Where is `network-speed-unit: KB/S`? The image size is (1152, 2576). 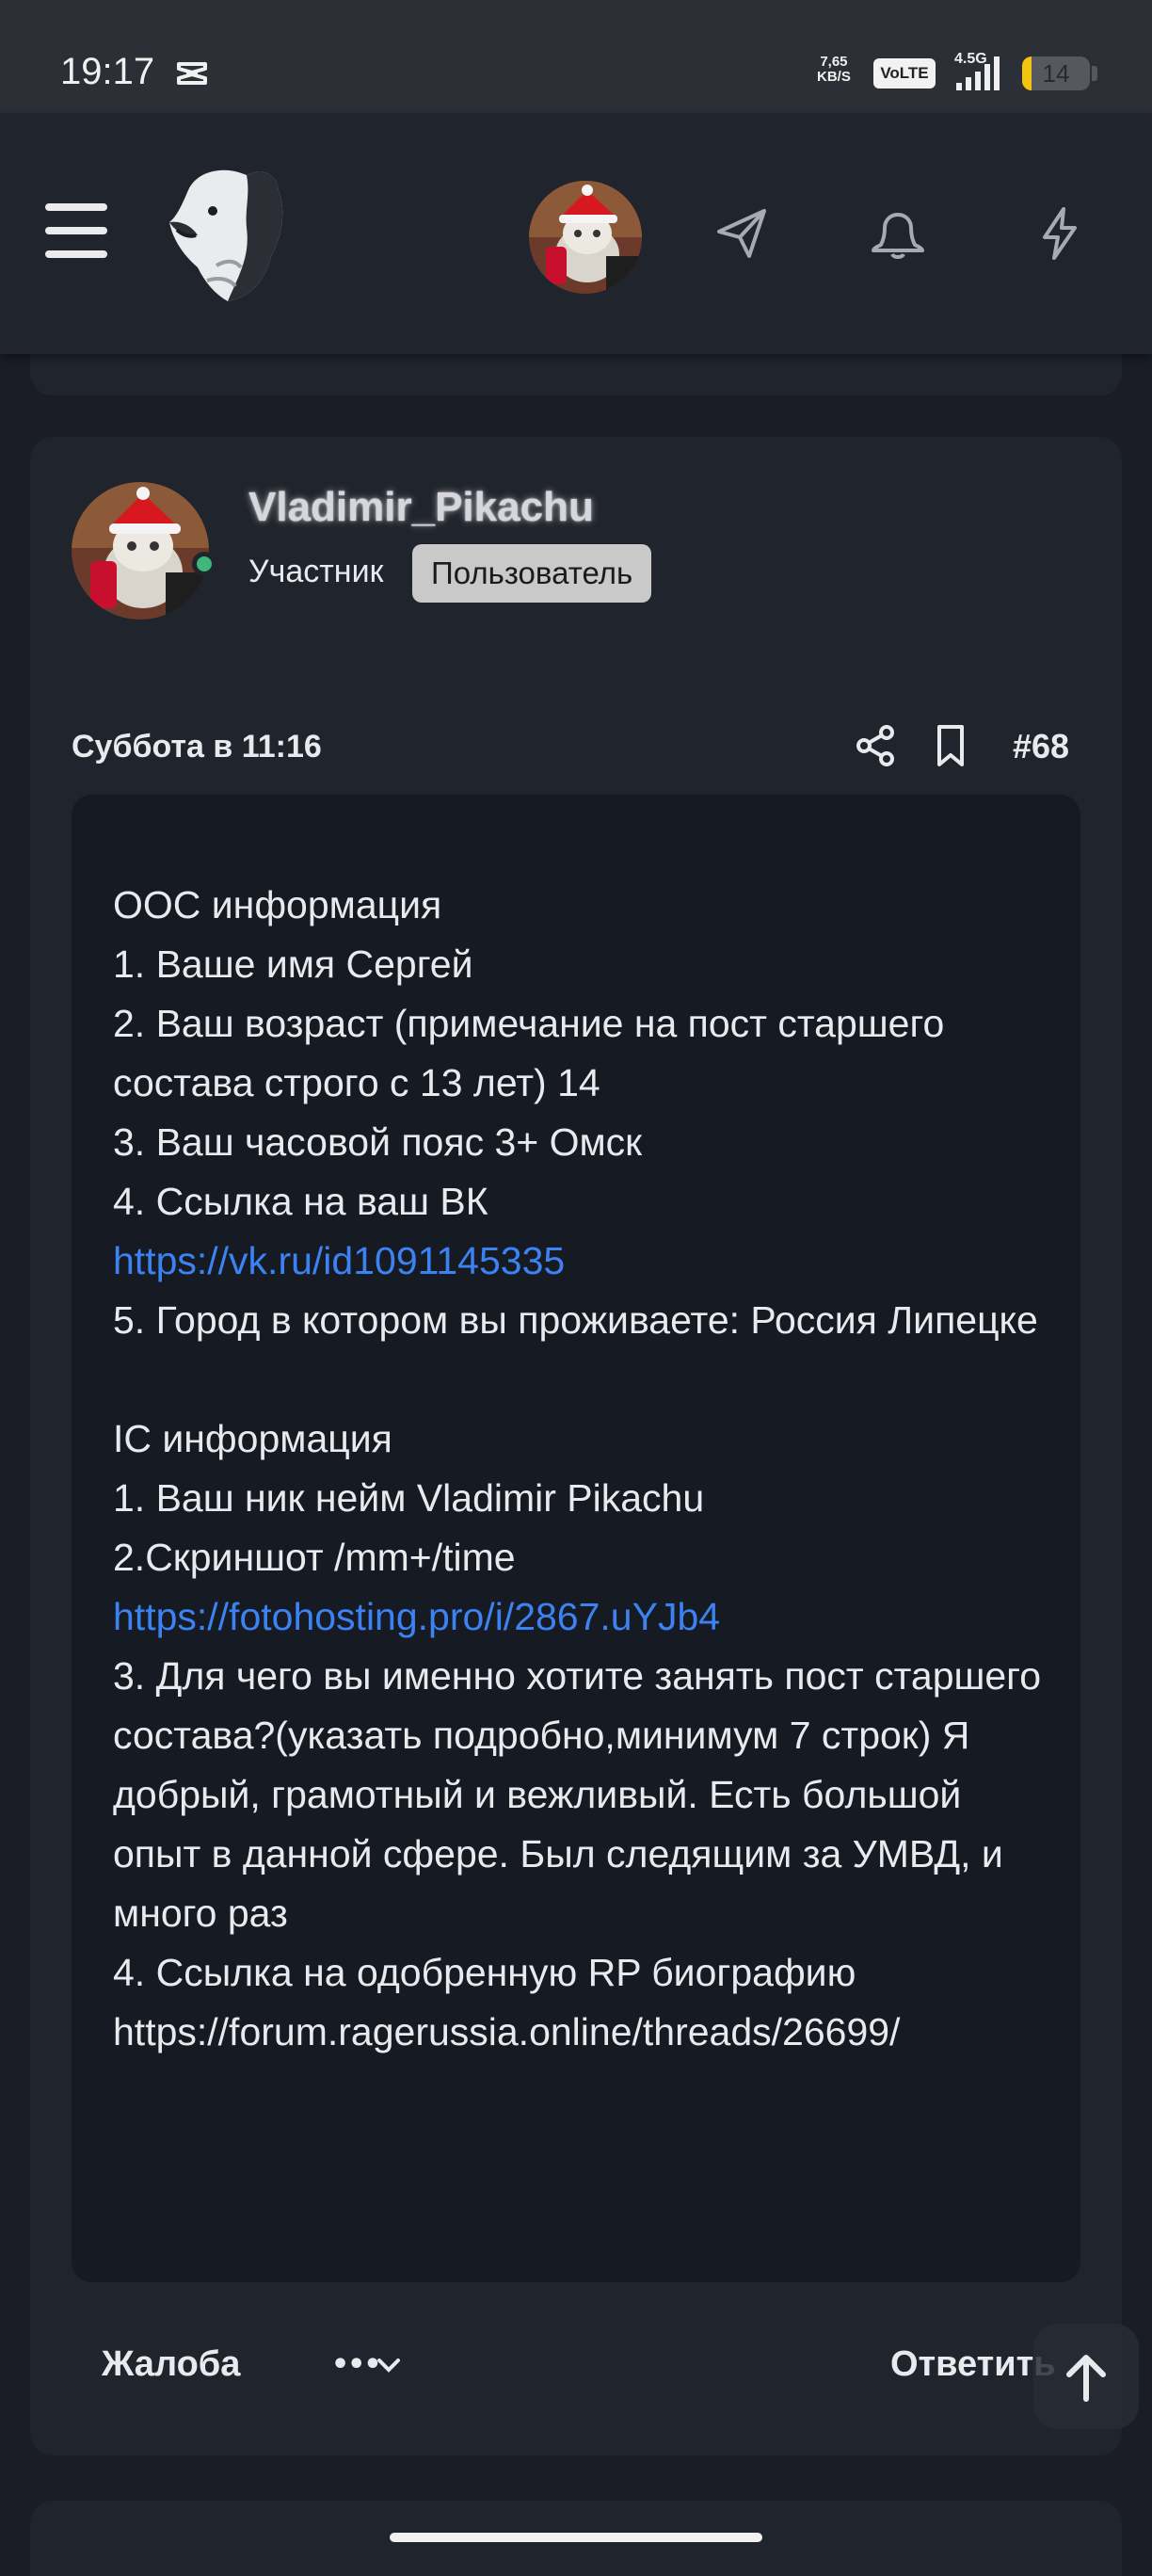
network-speed-unit: KB/S is located at coordinates (834, 77).